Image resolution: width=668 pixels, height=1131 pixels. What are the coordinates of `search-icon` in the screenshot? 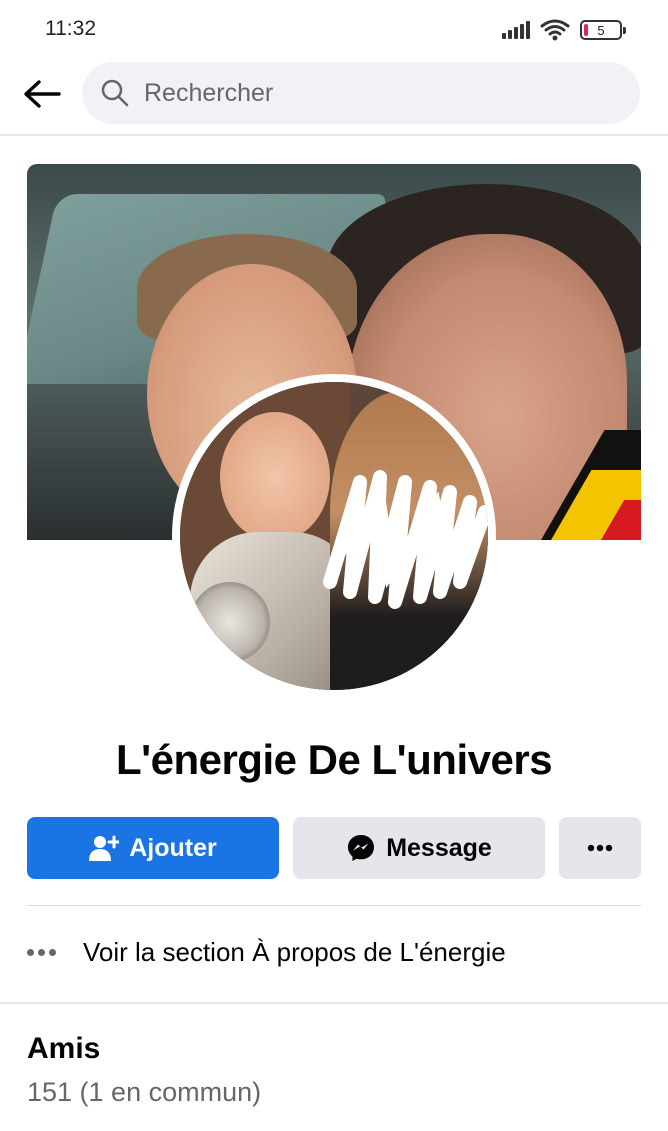 It's located at (115, 93).